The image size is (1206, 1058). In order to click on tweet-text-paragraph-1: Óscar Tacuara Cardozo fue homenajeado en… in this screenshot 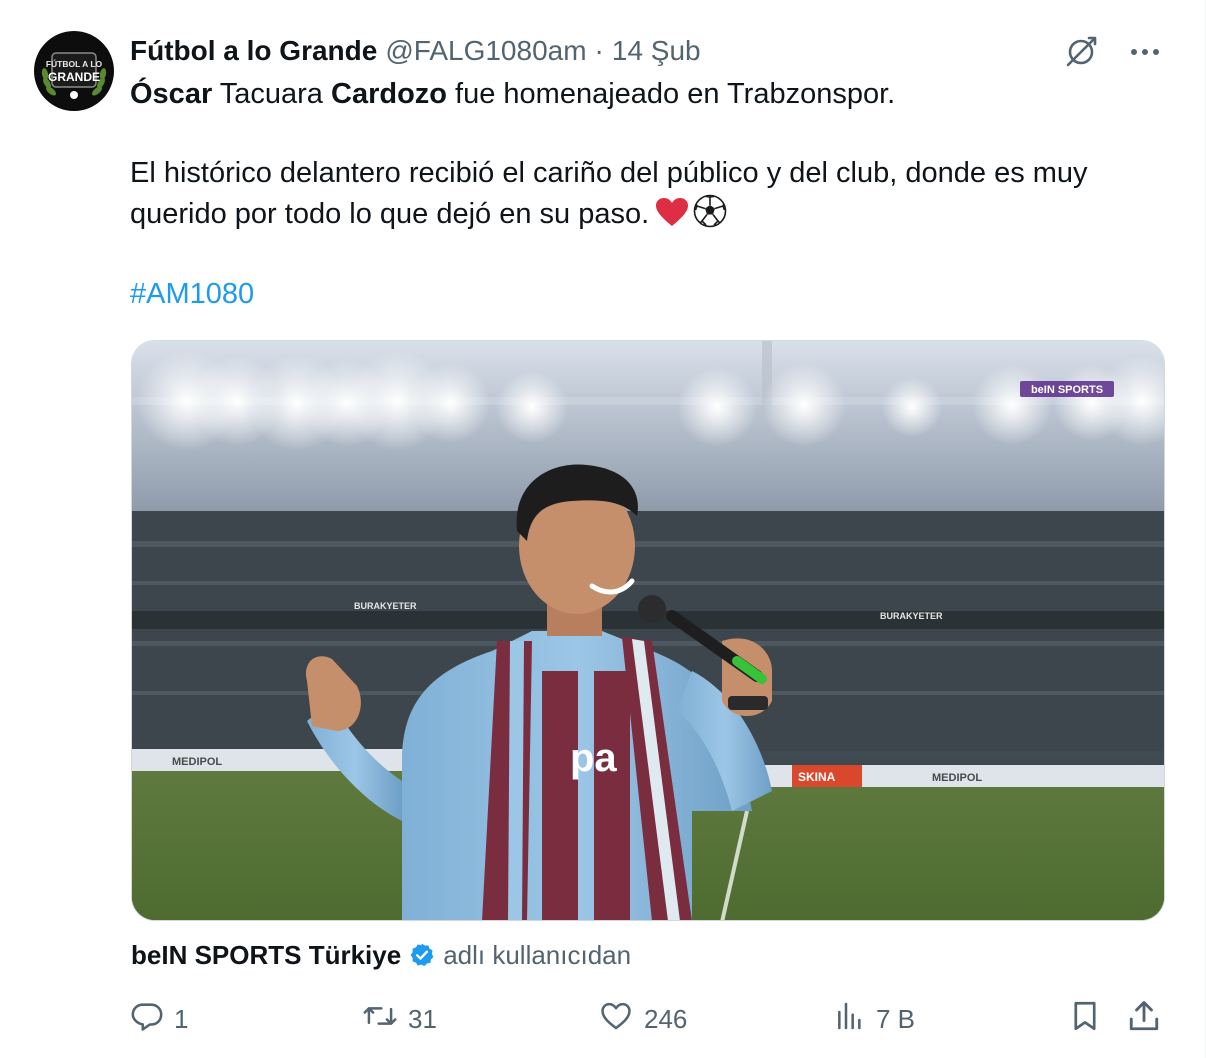, I will do `click(650, 94)`.